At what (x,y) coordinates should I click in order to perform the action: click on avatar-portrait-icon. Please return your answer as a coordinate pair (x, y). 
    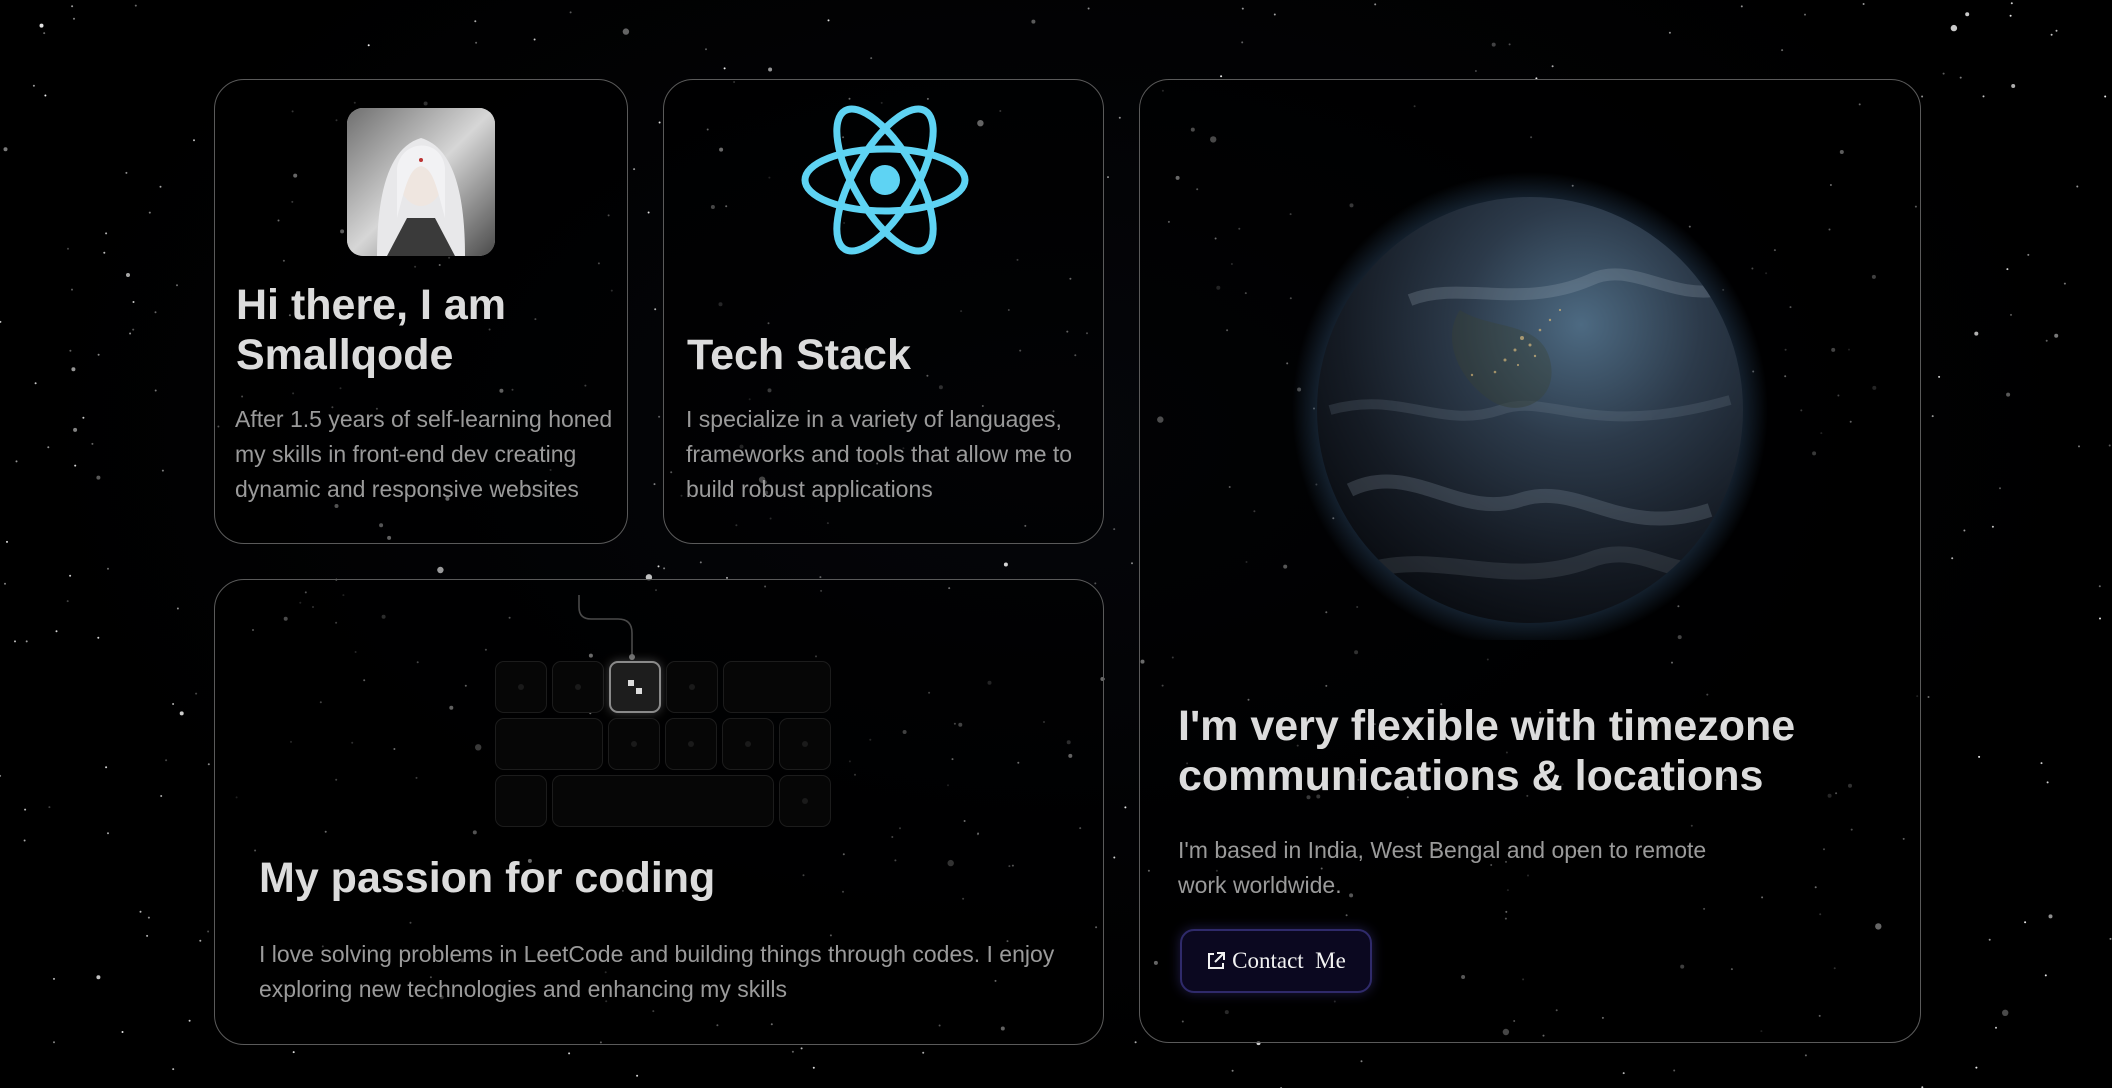
    Looking at the image, I should click on (421, 182).